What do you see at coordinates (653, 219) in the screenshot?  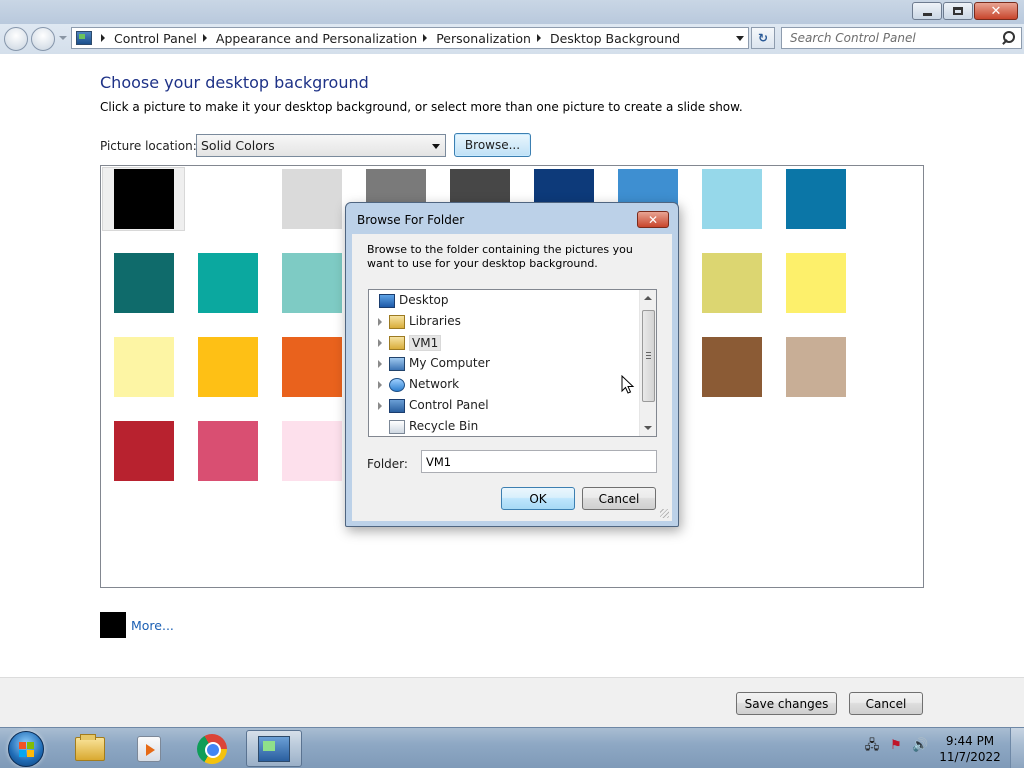 I see `dialog-close-button: ✕` at bounding box center [653, 219].